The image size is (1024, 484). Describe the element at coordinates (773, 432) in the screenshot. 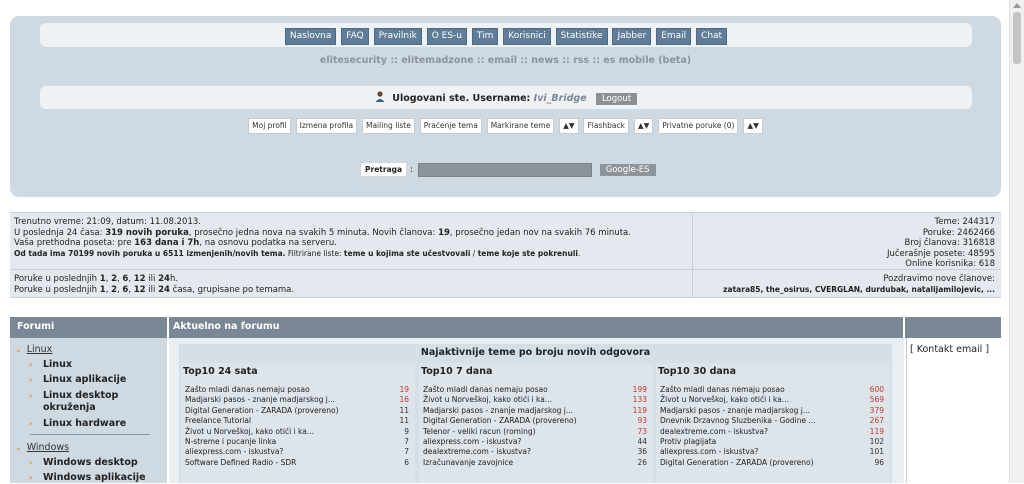

I see `list-item: dealextreme.com - iskustva? 119` at that location.